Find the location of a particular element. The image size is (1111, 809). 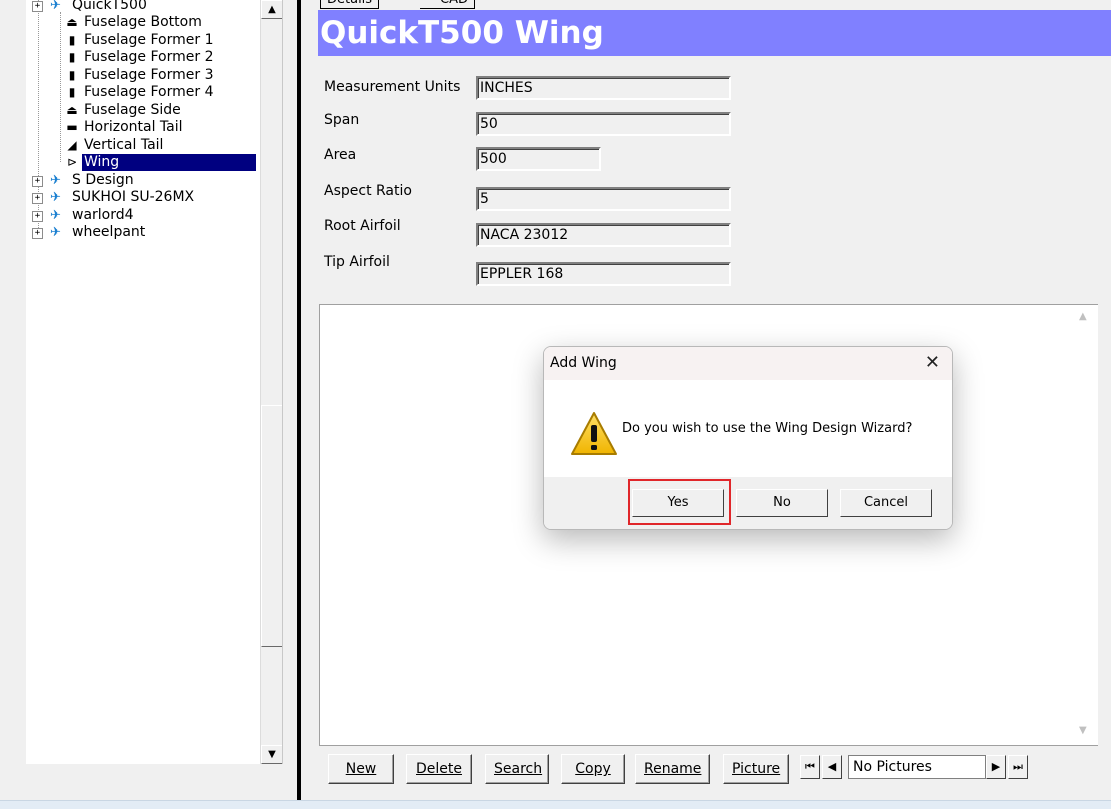

span-label: Span is located at coordinates (342, 120).